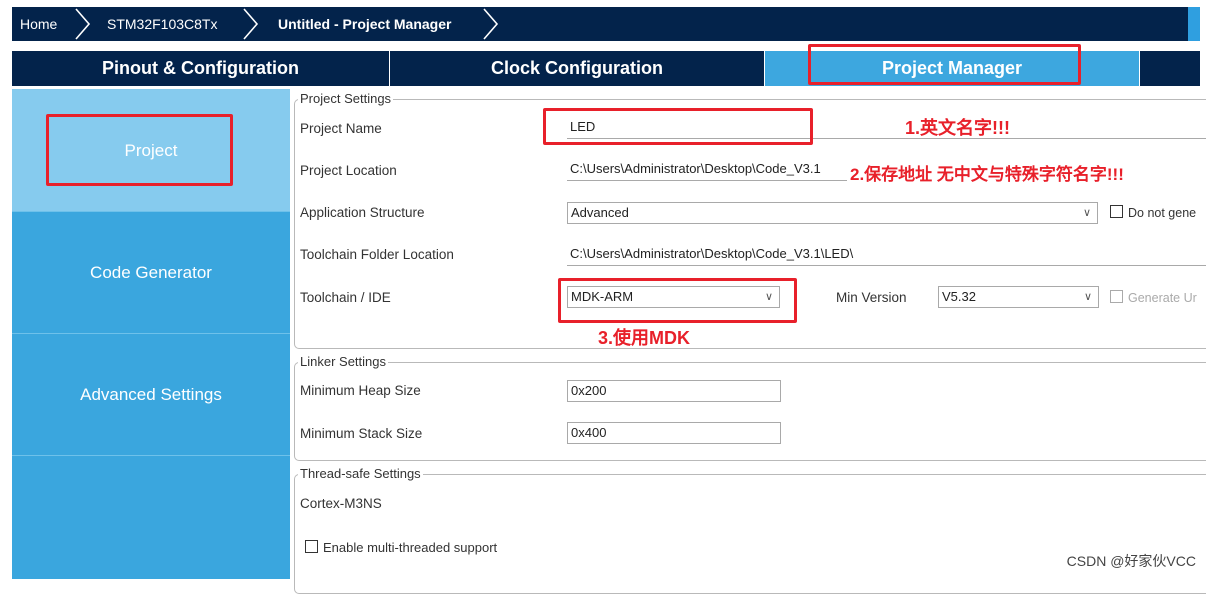 The width and height of the screenshot is (1206, 594). Describe the element at coordinates (987, 174) in the screenshot. I see `annotation-2: 2.保存地址 无中文与特殊字符名字!!!` at that location.